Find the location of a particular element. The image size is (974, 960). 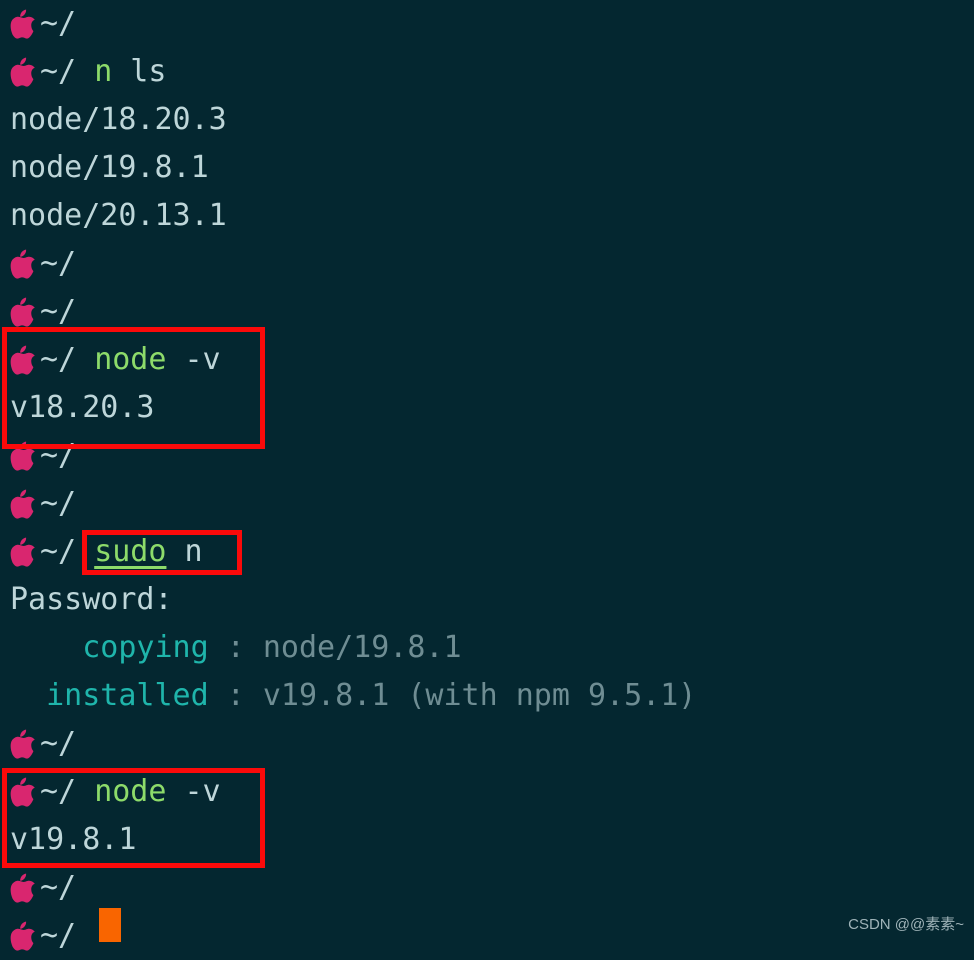

status-label: installed is located at coordinates (127, 695).